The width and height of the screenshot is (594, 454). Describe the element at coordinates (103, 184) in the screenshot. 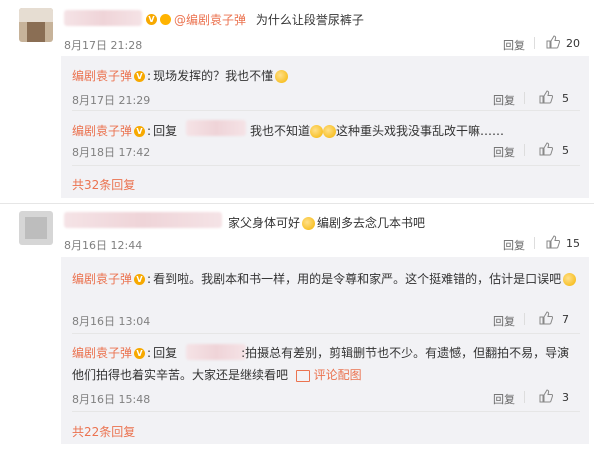

I see `more-replies-link: 共32条回复` at that location.